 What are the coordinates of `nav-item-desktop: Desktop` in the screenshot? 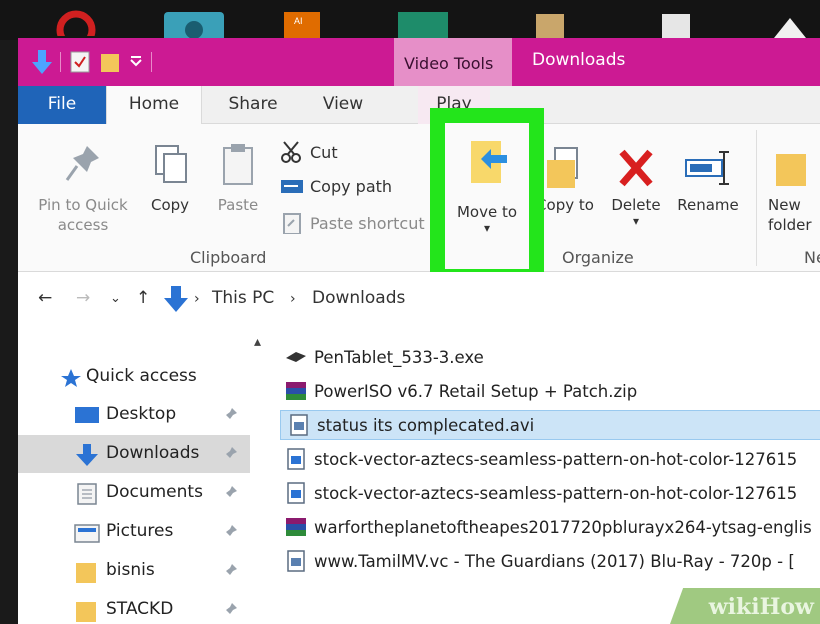 It's located at (134, 415).